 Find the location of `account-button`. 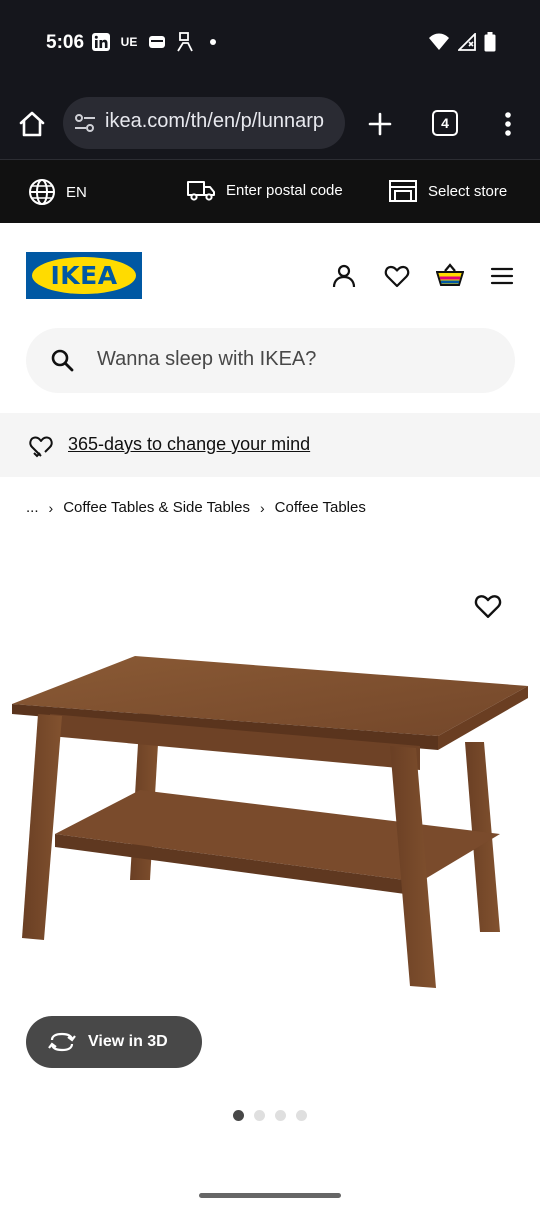

account-button is located at coordinates (344, 276).